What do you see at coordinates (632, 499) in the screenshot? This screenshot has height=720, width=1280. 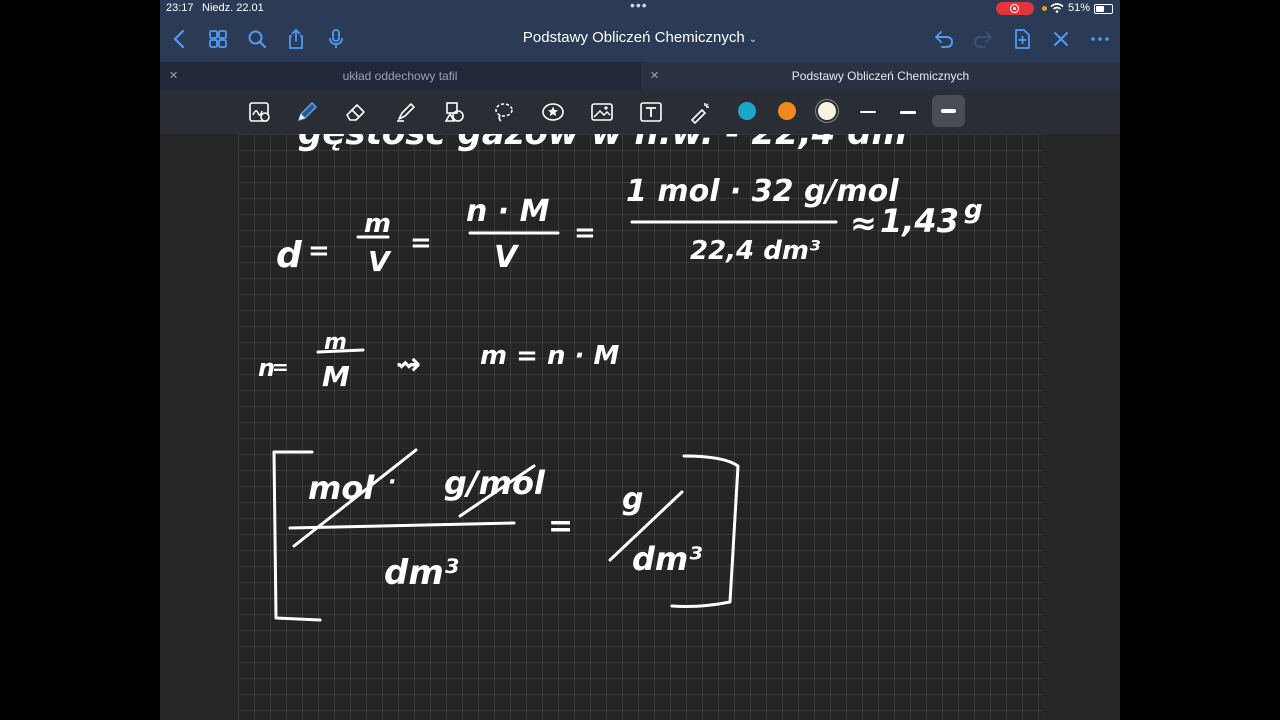 I see `eq3-res-num: g` at bounding box center [632, 499].